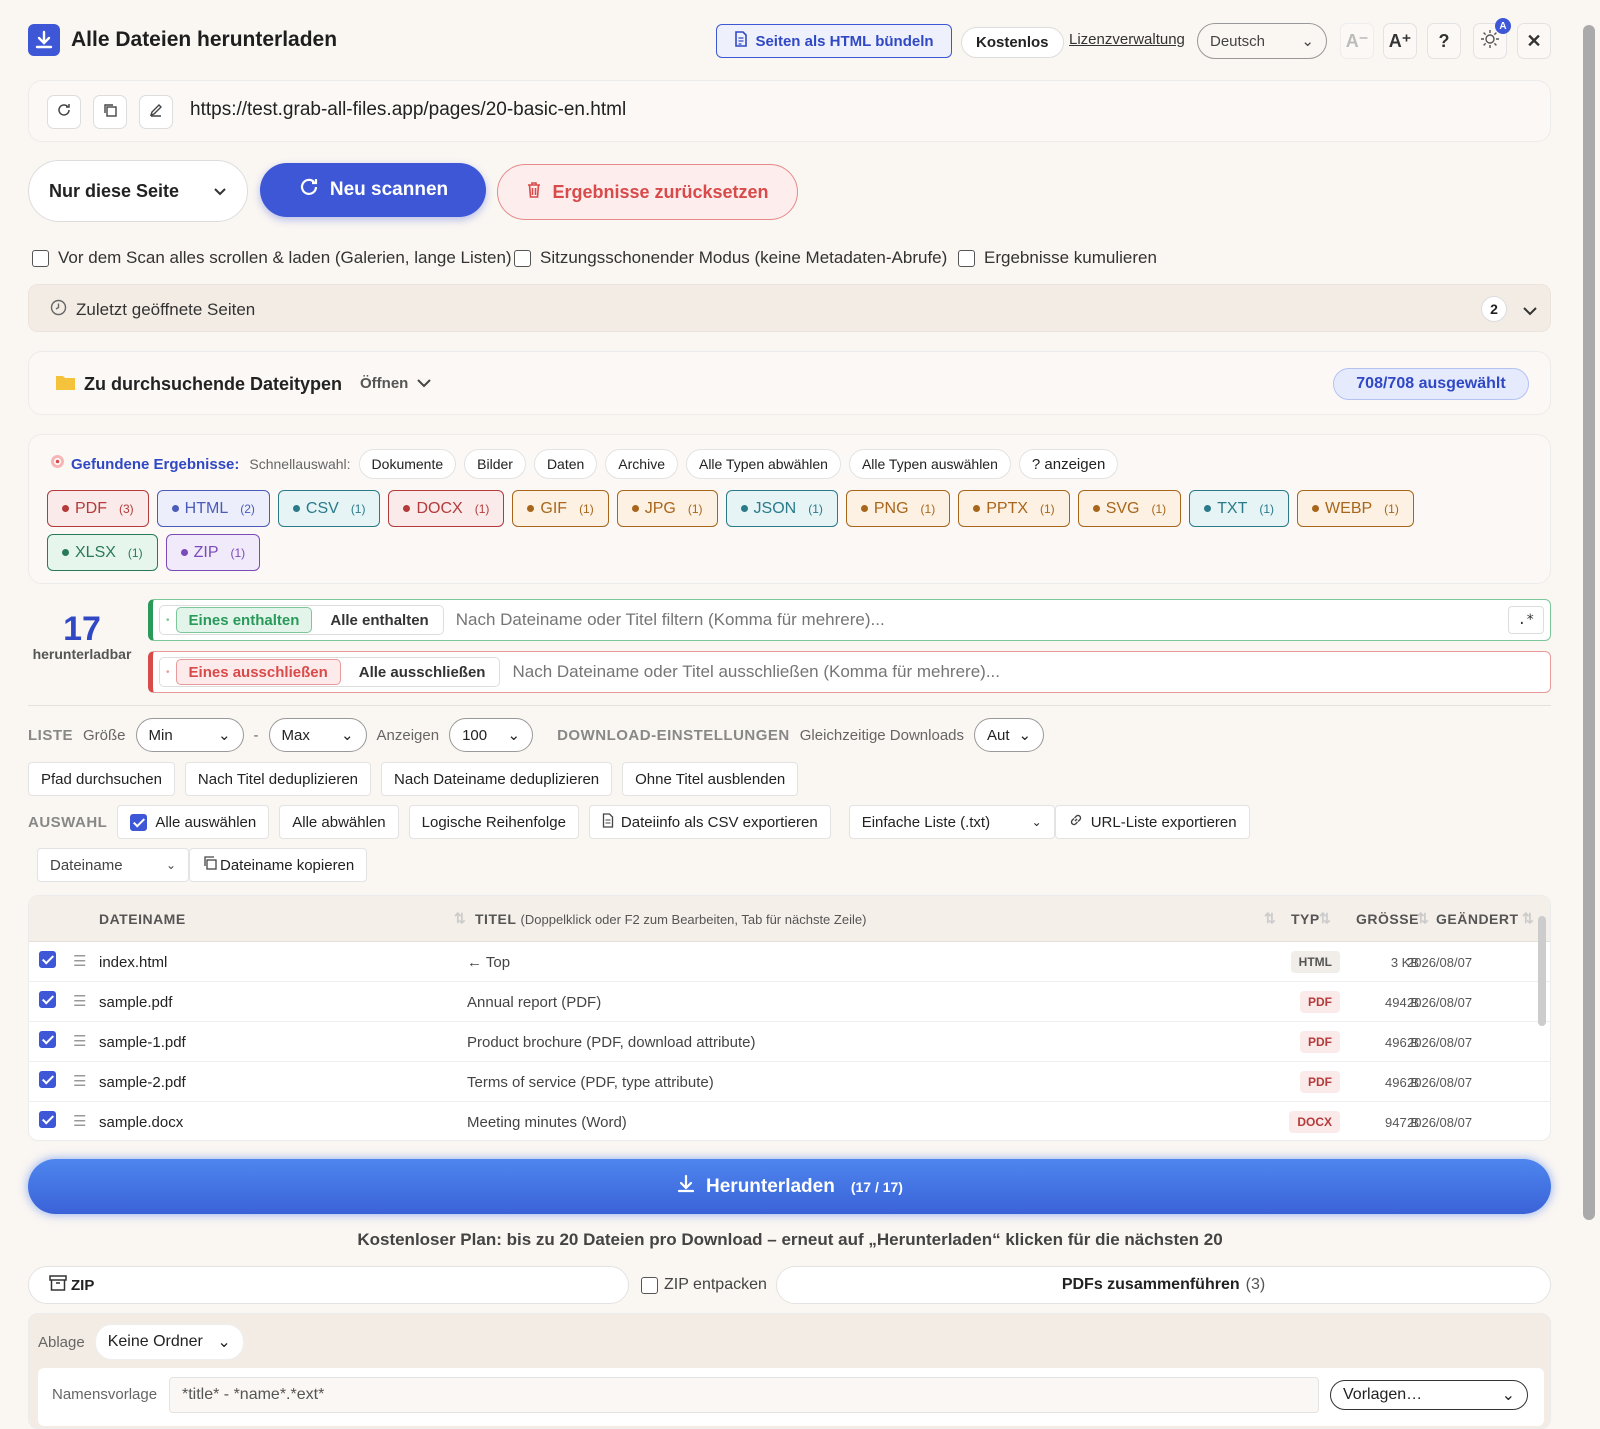  Describe the element at coordinates (189, 735) in the screenshot. I see `min-size-select: Min ⌄` at that location.